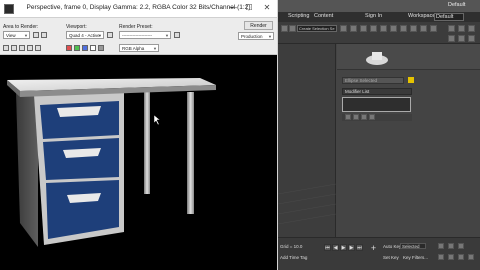 The width and height of the screenshot is (480, 270). I want to click on viewport-value: Quad 4 - Active, so click(84, 35).